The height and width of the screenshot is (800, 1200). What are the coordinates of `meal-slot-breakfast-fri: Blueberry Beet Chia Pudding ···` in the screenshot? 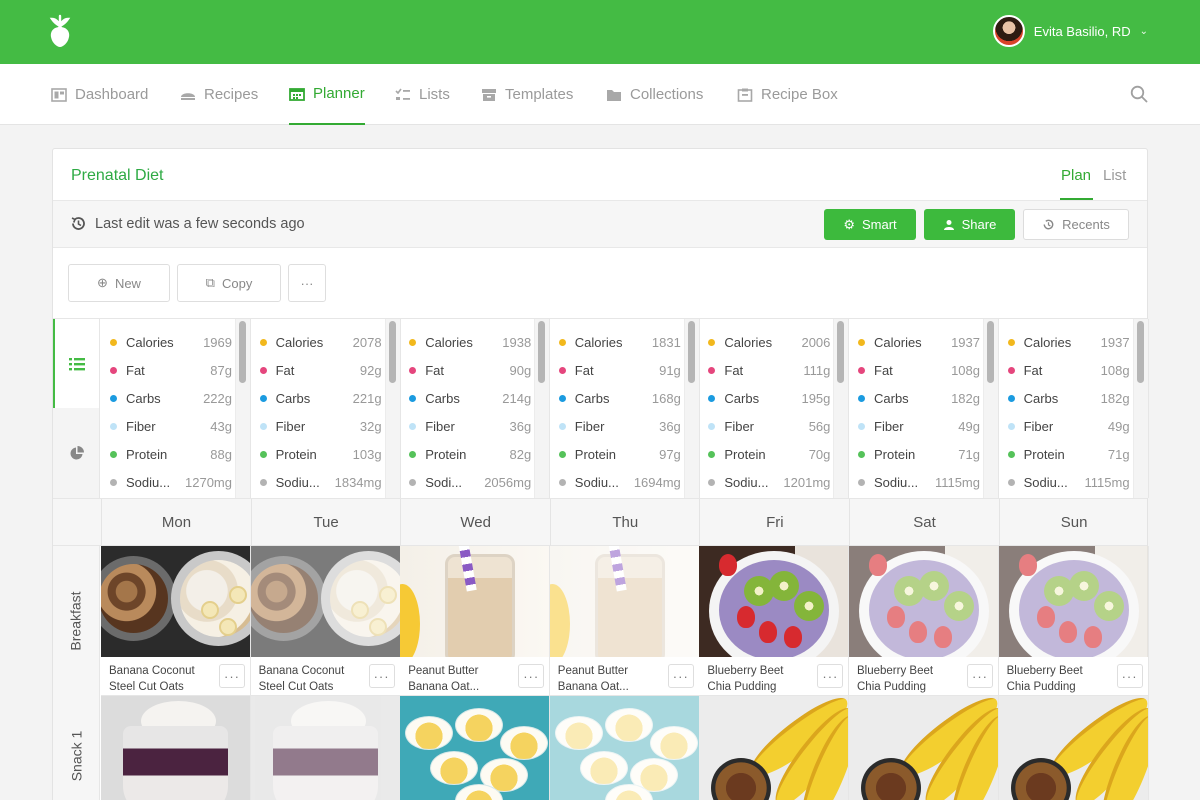 It's located at (774, 621).